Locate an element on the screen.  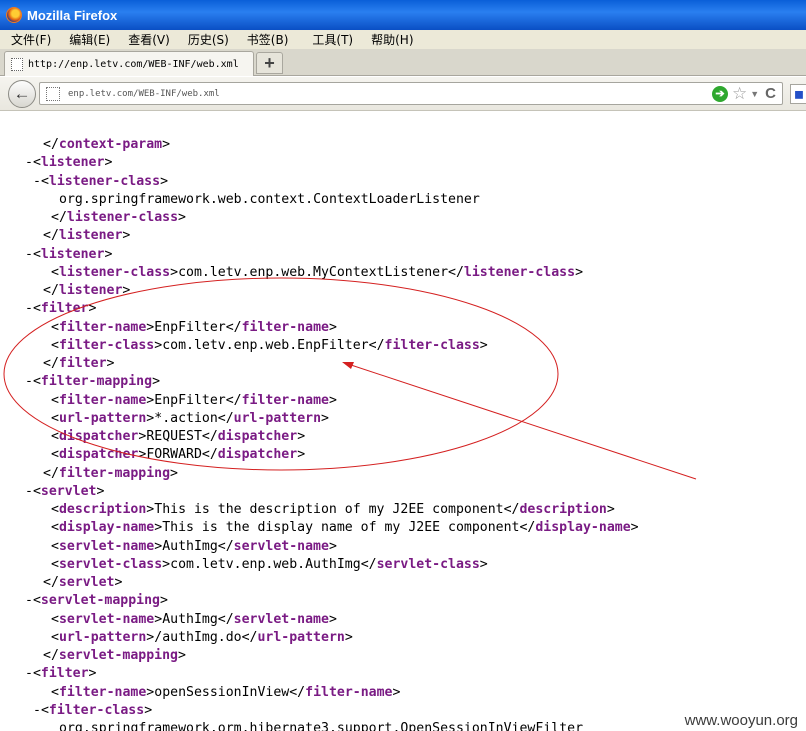
menu-item-4: 书签(B) is located at coordinates (267, 39).